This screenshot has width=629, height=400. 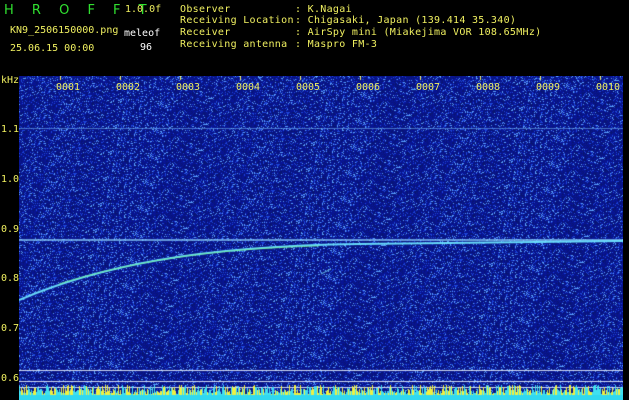 I want to click on receiver-value: : AirSpy mini (Miakejima VOR 108.65MHz), so click(x=418, y=32).